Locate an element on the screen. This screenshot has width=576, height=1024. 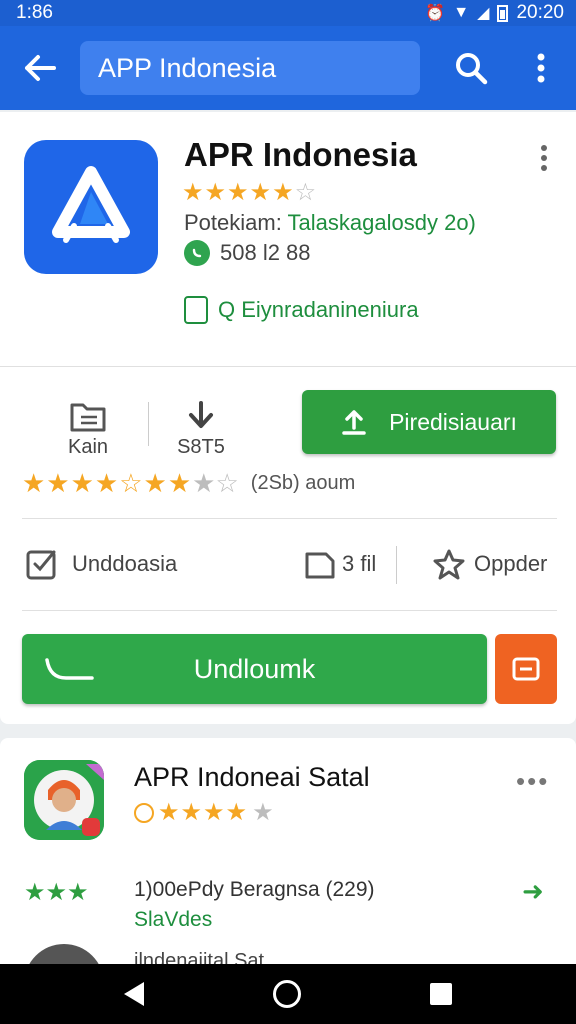
whatsapp-count: 508 l2 88 is located at coordinates (265, 252).